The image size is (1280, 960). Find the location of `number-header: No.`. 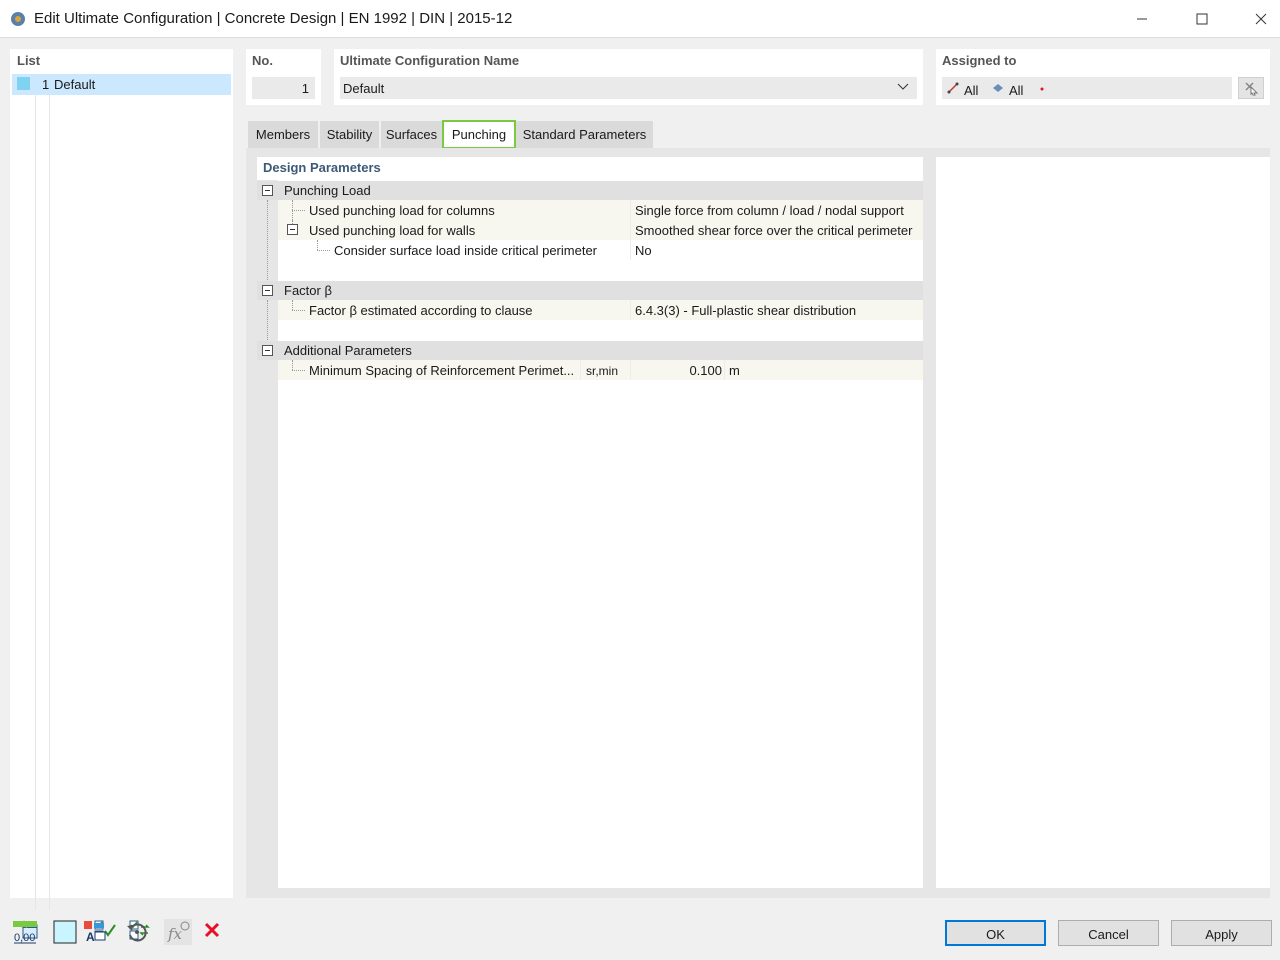

number-header: No. is located at coordinates (262, 60).